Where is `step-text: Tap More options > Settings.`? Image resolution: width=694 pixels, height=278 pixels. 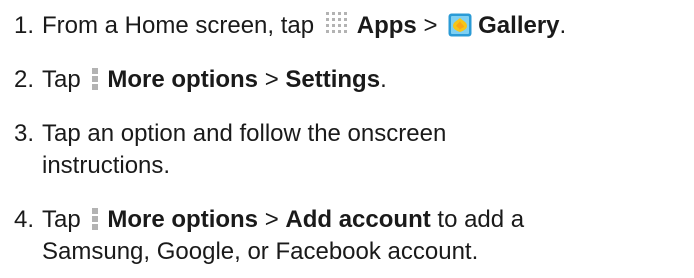 step-text: Tap More options > Settings. is located at coordinates (363, 80).